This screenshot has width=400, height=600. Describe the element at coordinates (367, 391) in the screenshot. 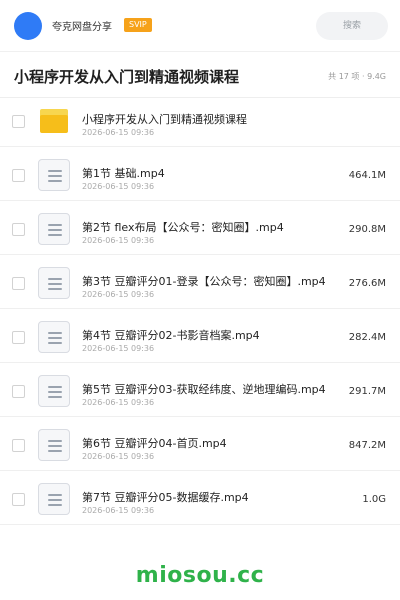

I see `file-size: 291.7M` at that location.